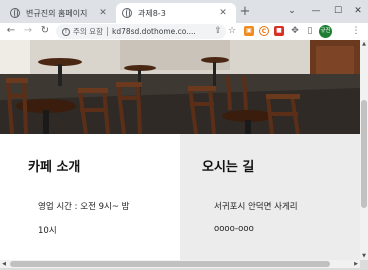  What do you see at coordinates (28, 31) in the screenshot?
I see `forward-button: →` at bounding box center [28, 31].